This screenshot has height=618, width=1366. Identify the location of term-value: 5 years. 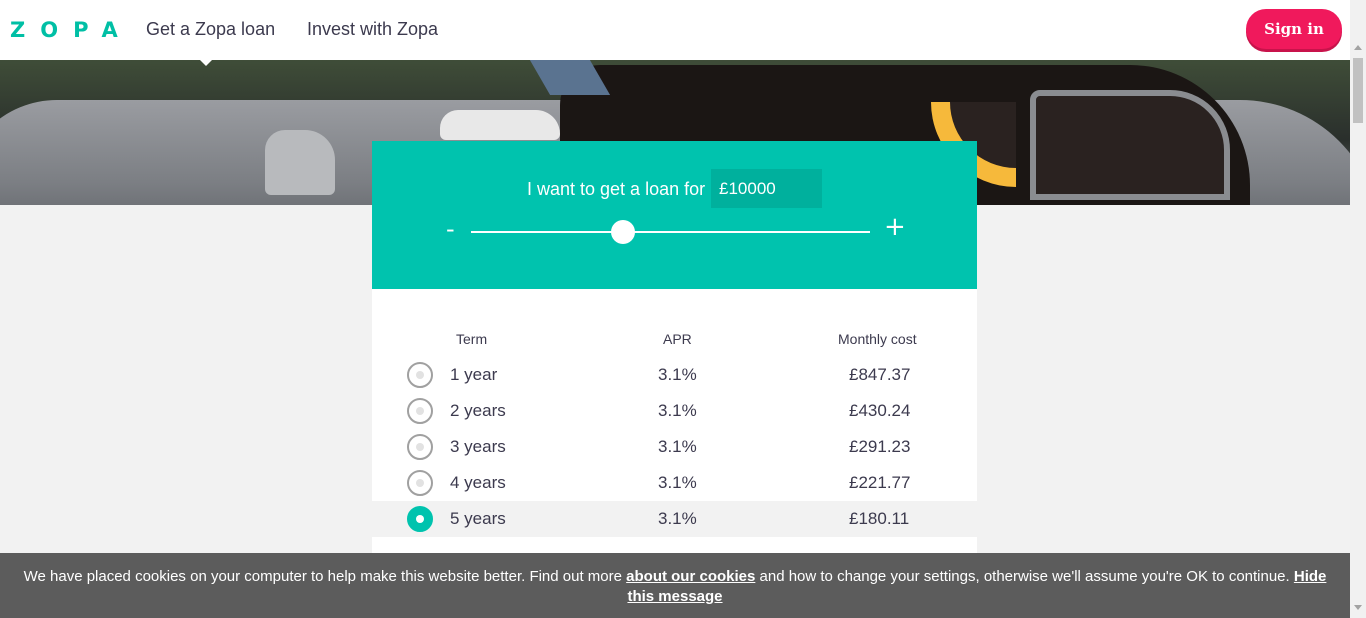
(478, 518).